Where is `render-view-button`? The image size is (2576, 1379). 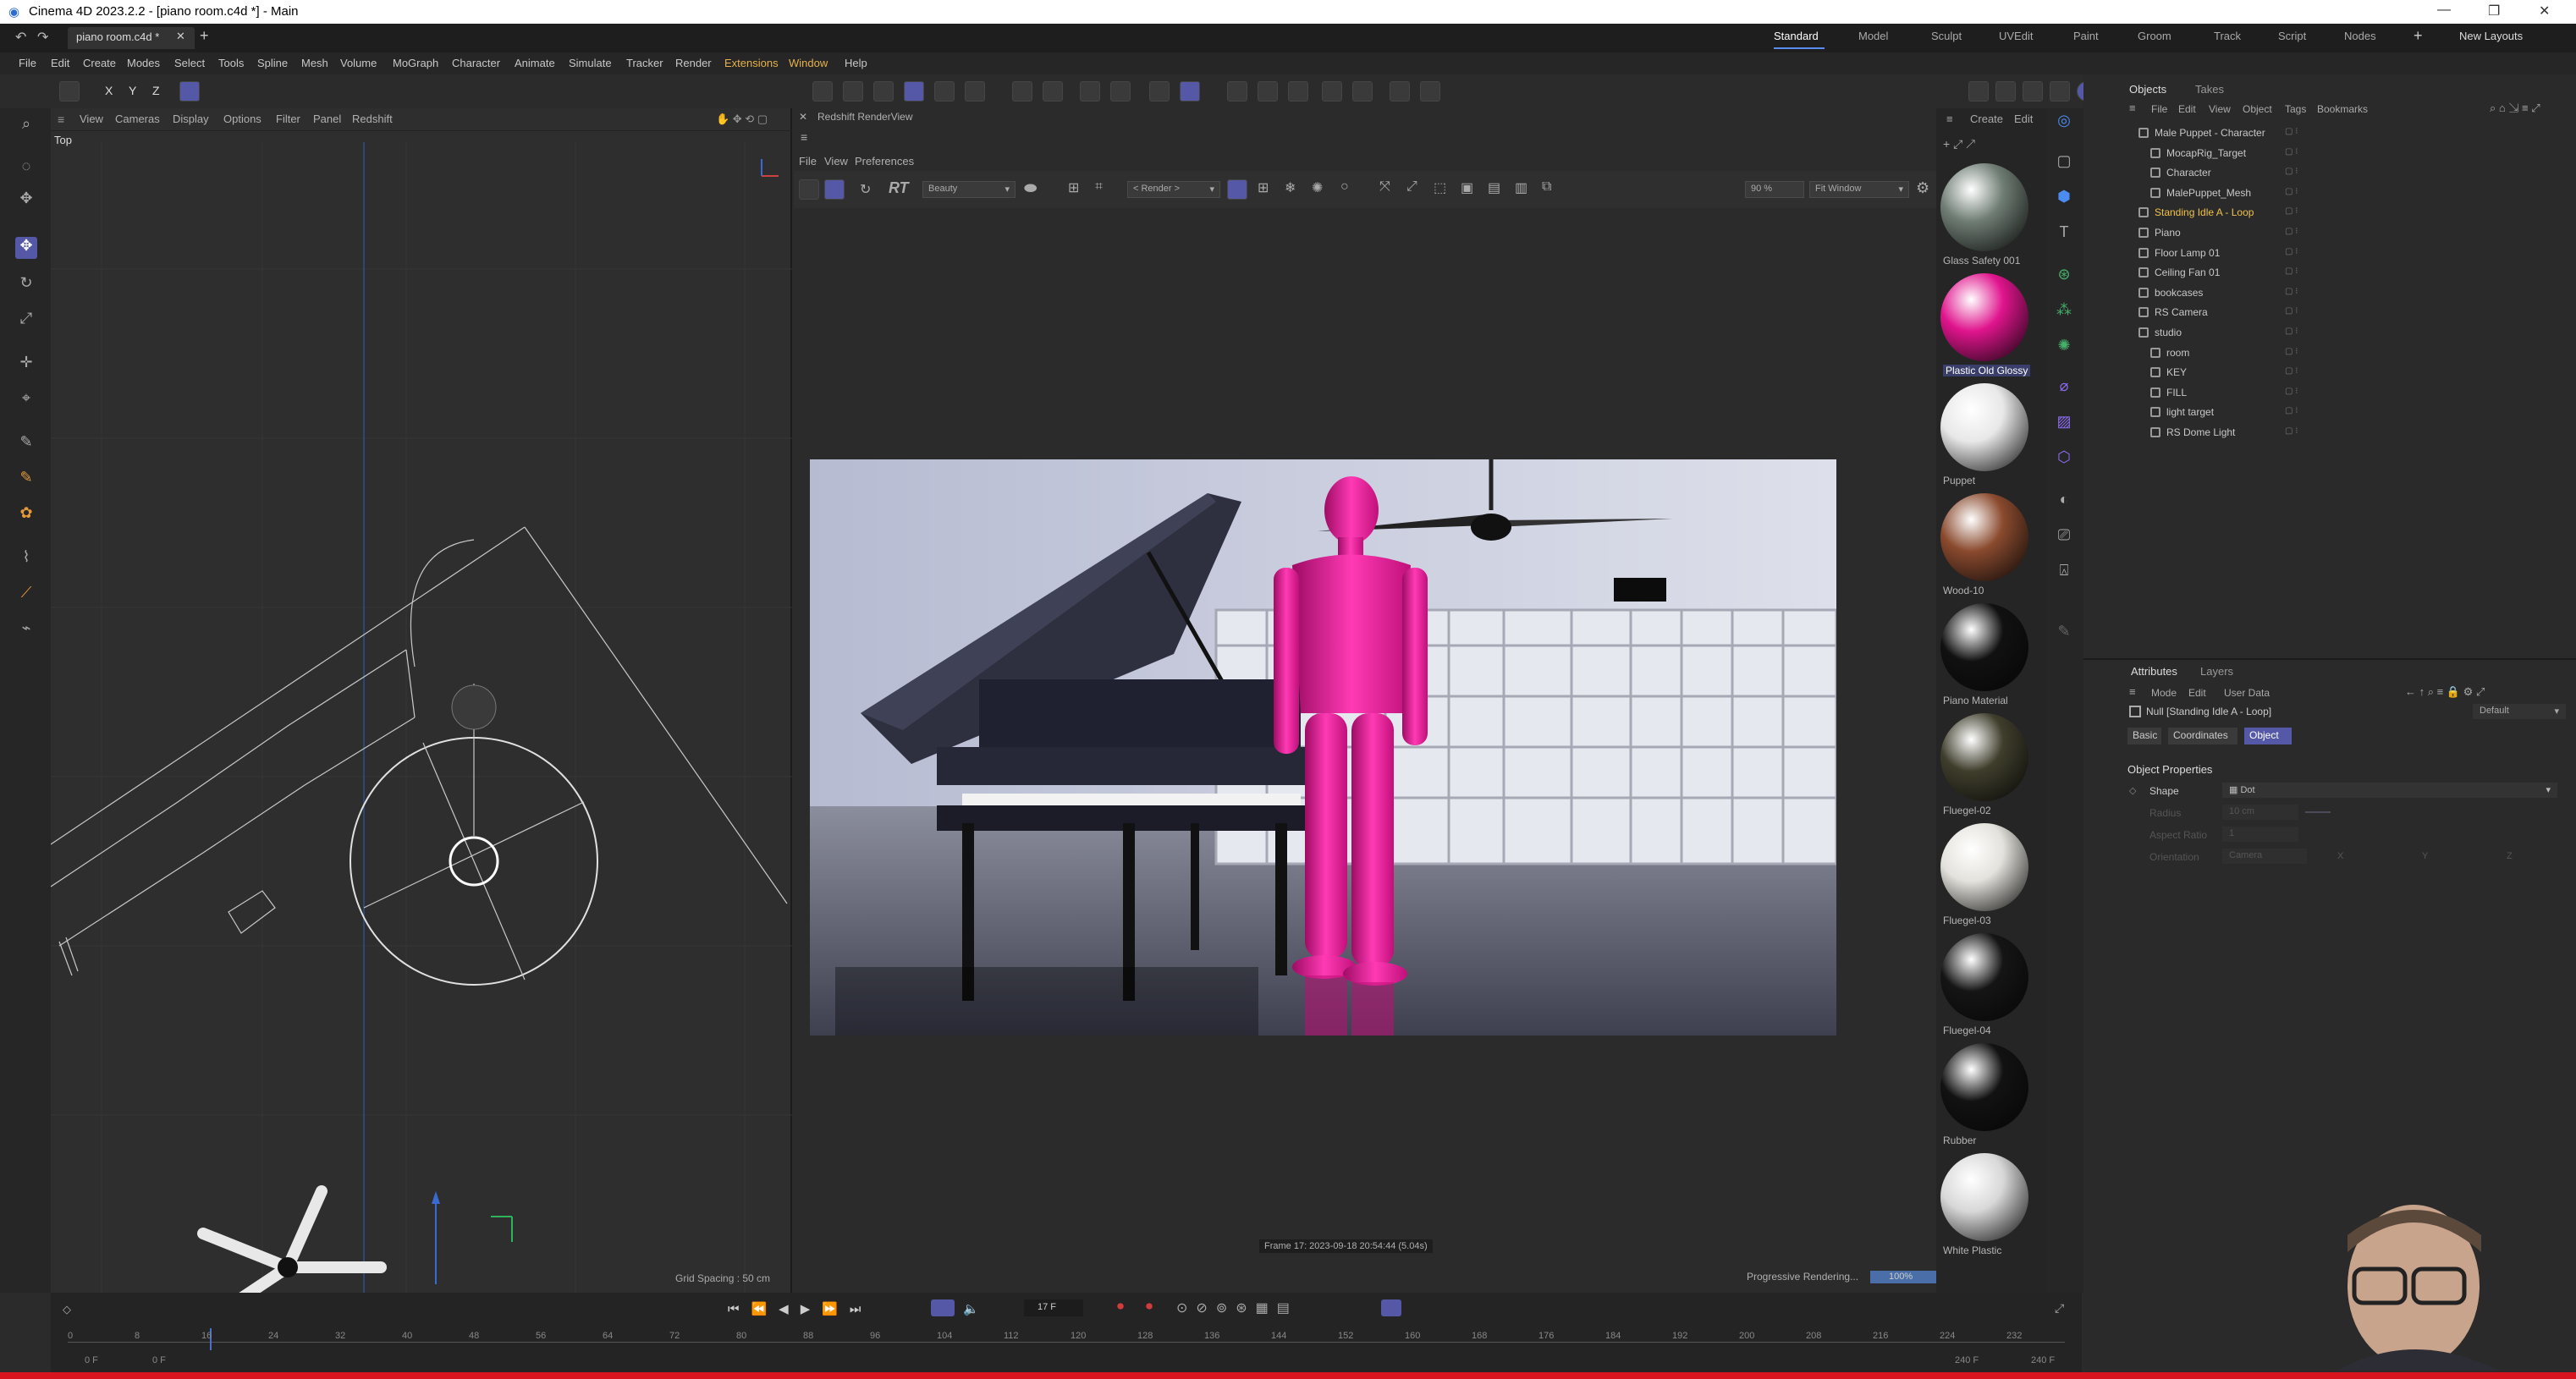
render-view-button is located at coordinates (1298, 91).